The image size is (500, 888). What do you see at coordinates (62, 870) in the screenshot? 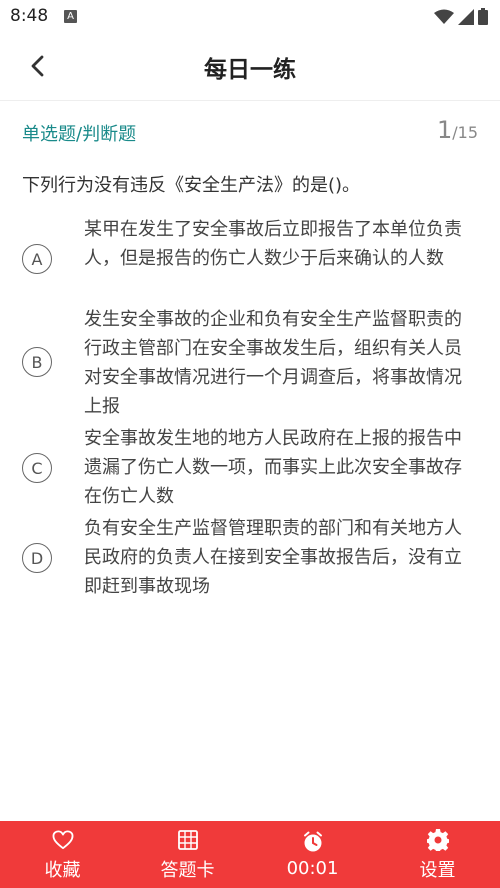
I see `favorite-label: 收藏` at bounding box center [62, 870].